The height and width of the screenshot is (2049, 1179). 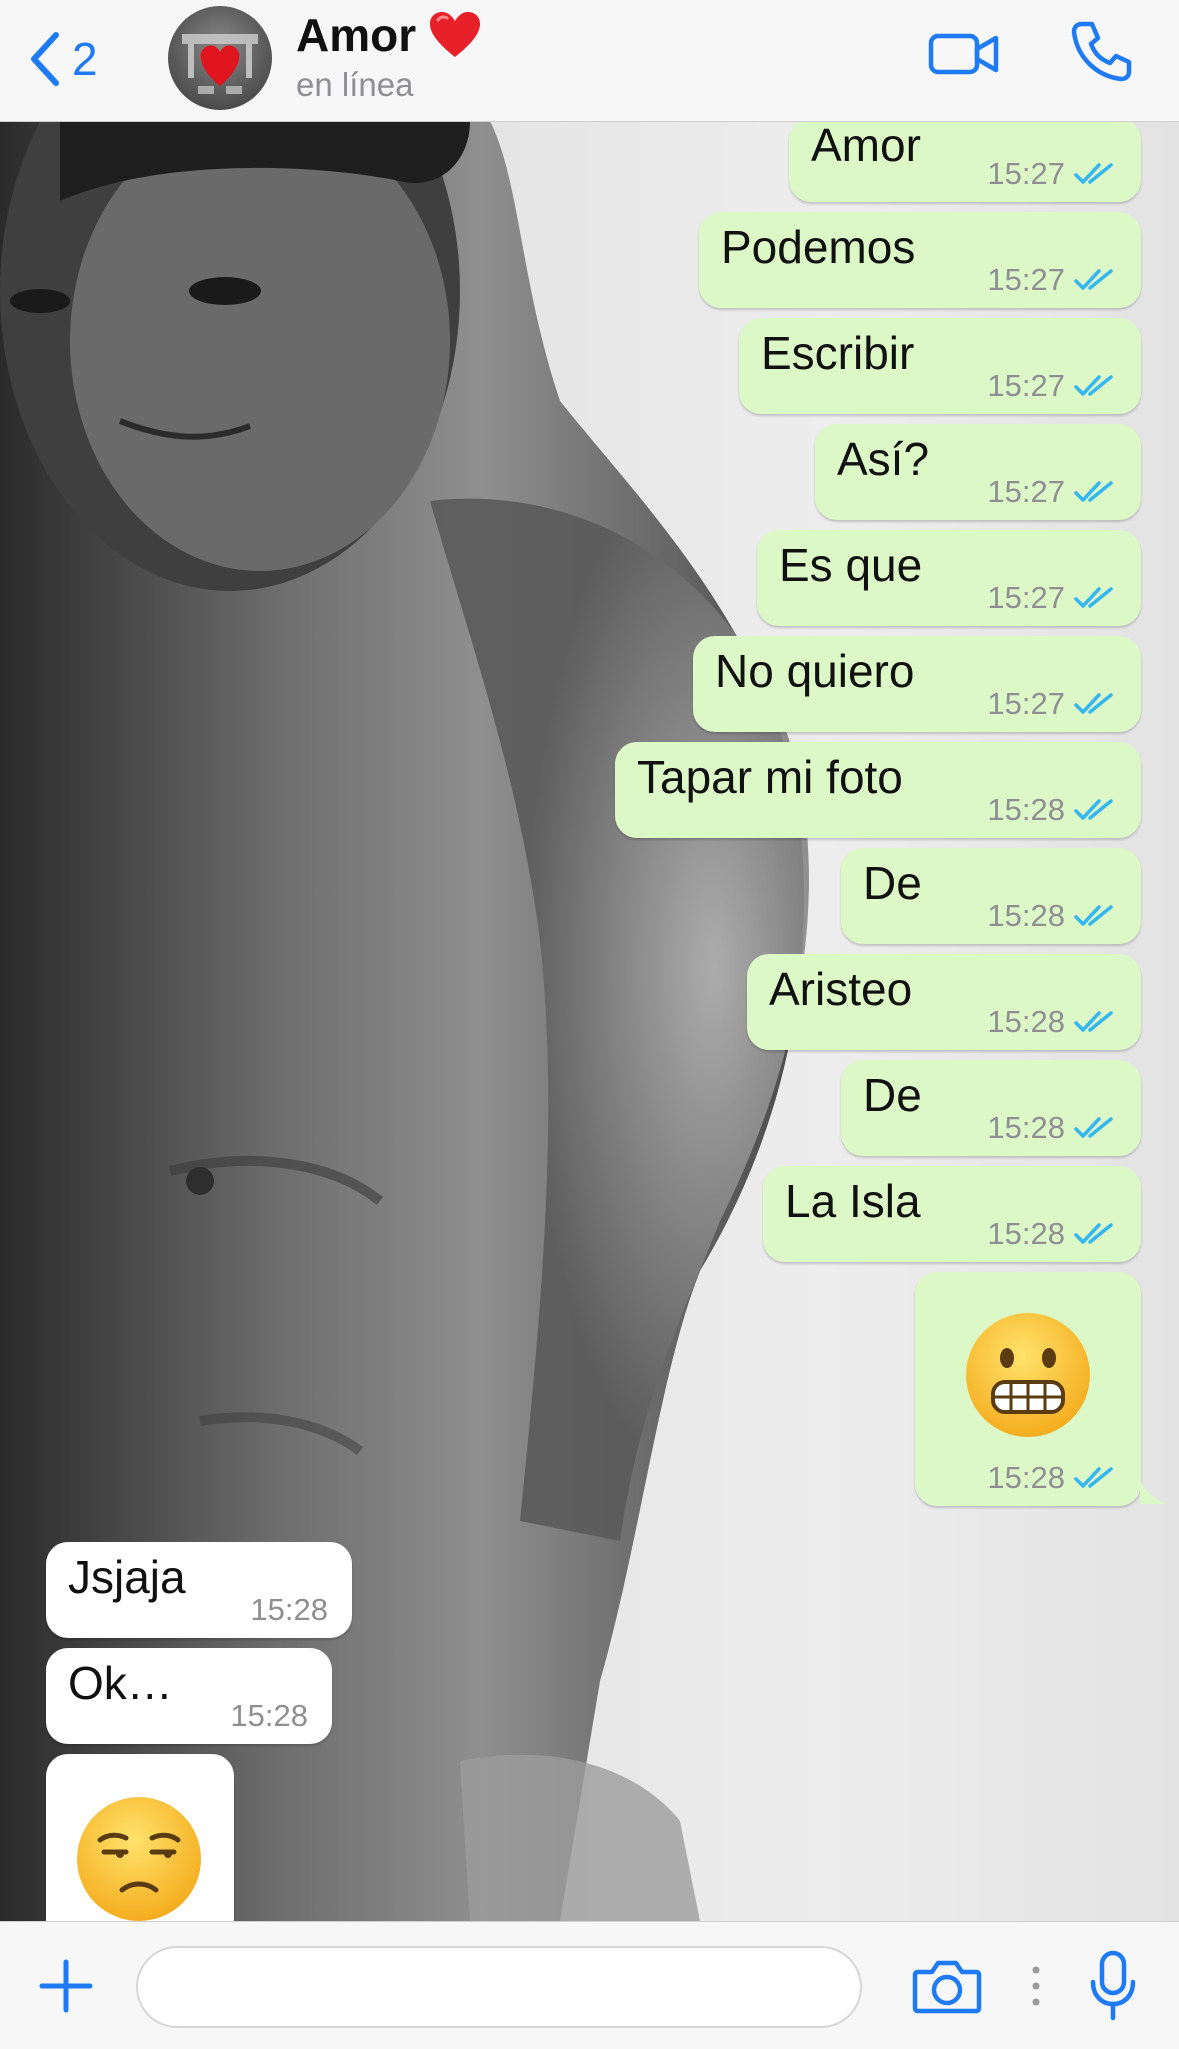 I want to click on message-bubble-outgoing: Podemos 15:27, so click(x=920, y=260).